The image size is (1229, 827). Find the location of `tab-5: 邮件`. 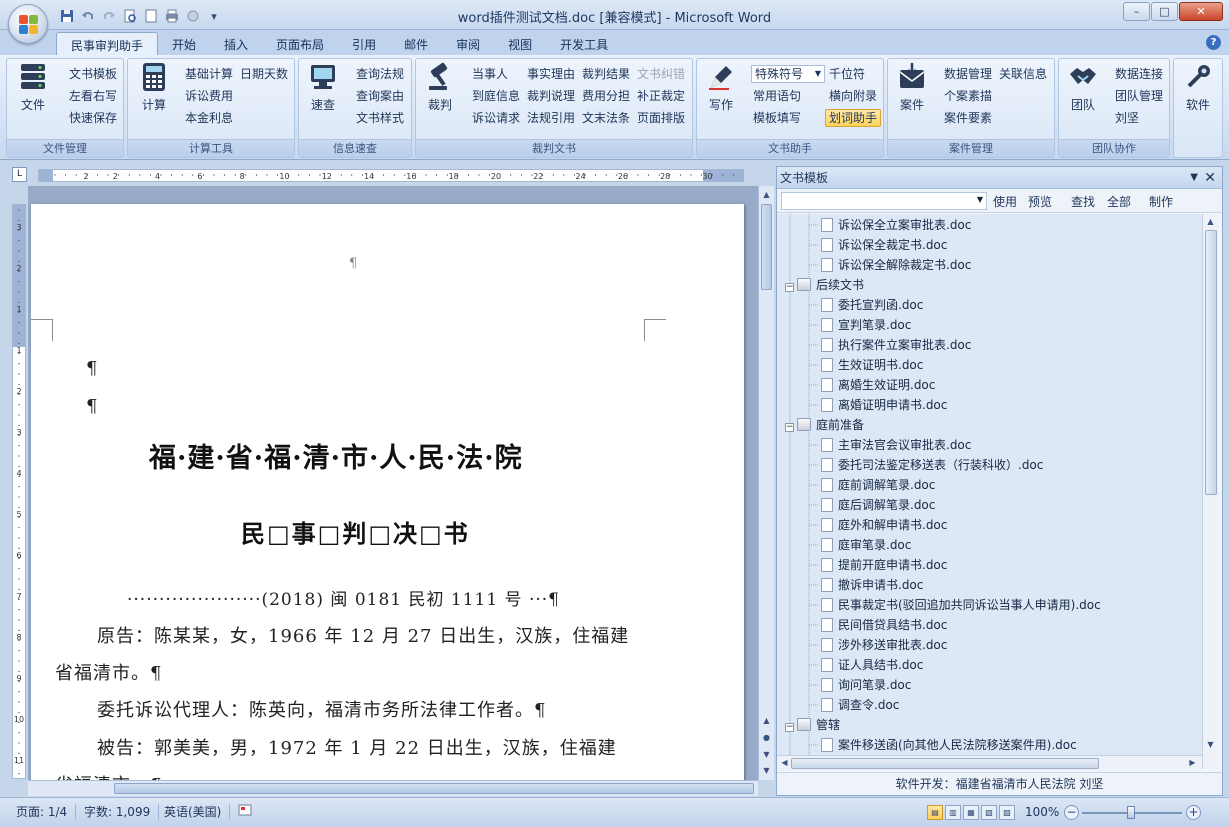

tab-5: 邮件 is located at coordinates (416, 43).